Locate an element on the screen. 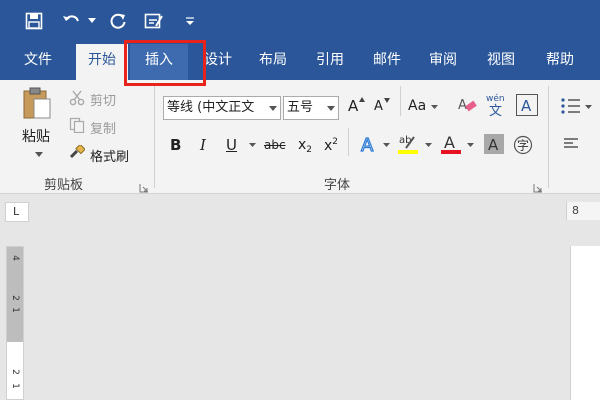  highlight-color-icon: ab is located at coordinates (409, 144).